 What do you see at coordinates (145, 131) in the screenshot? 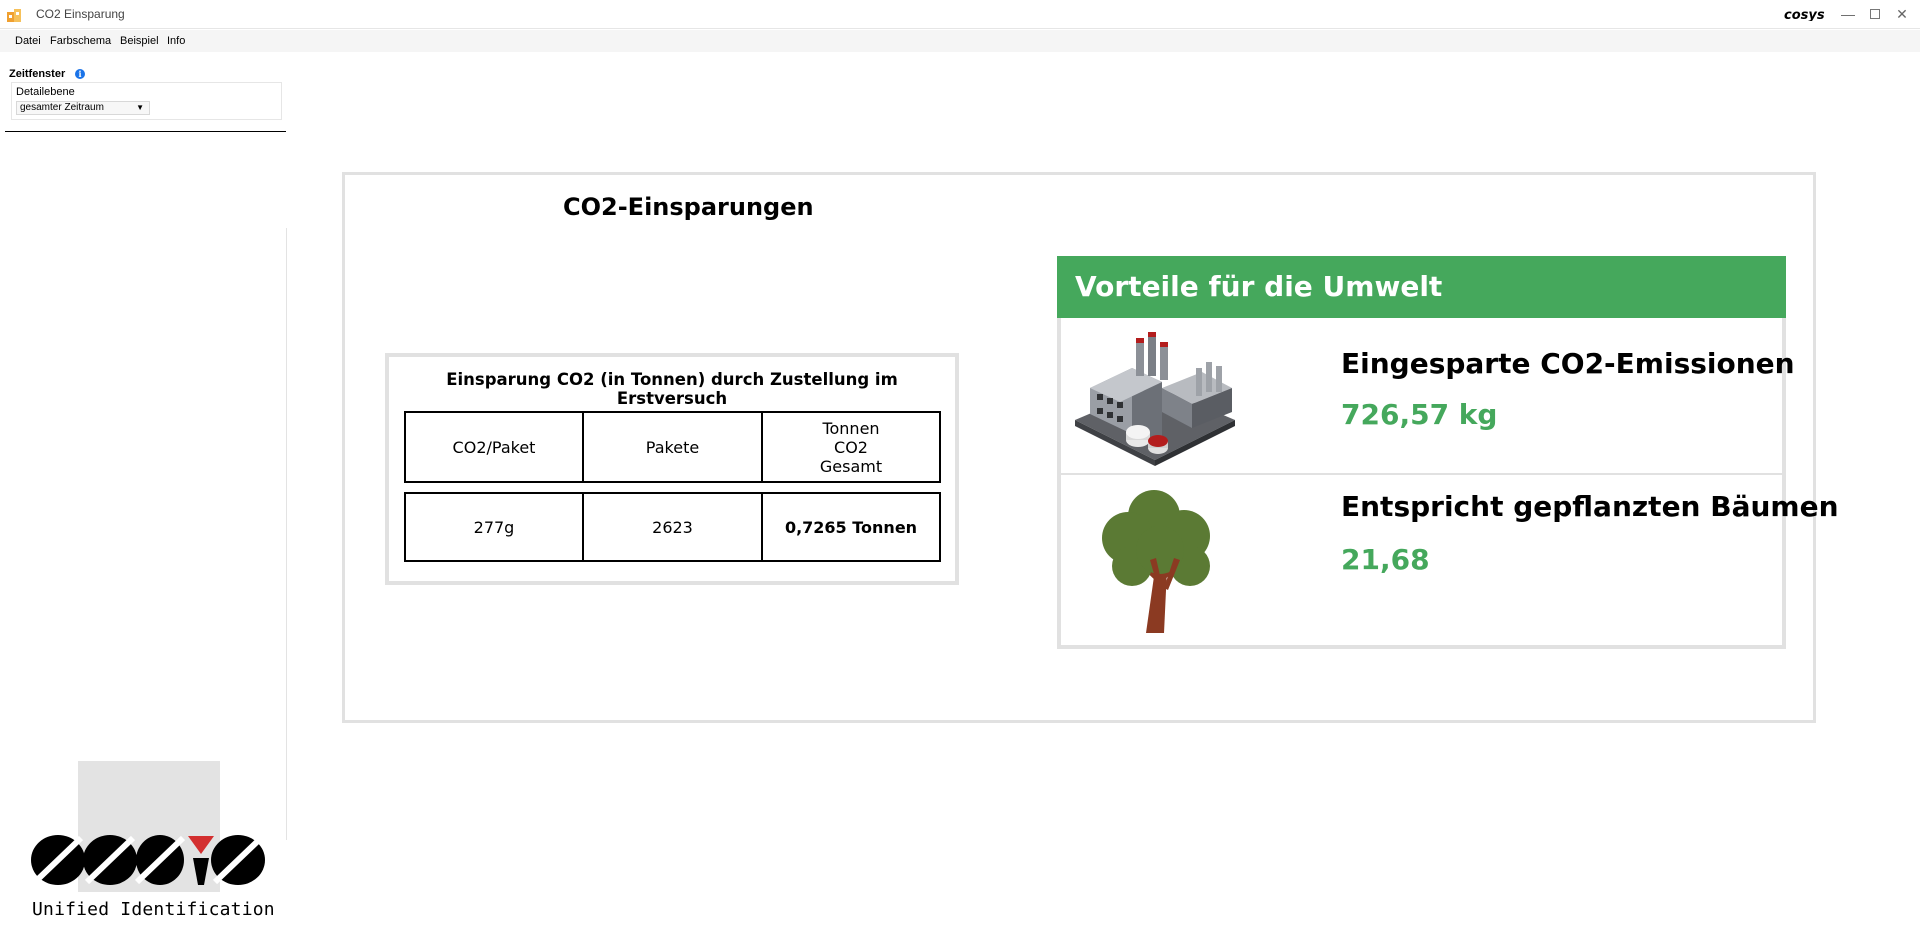
I see `sidebar-separator` at bounding box center [145, 131].